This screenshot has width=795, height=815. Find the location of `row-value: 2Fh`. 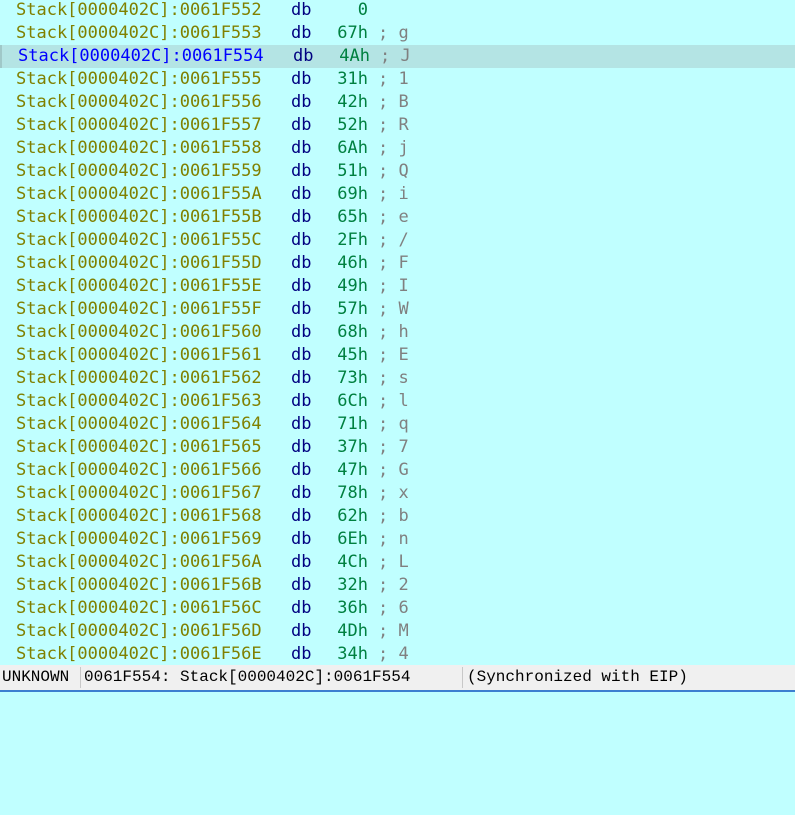

row-value: 2Fh is located at coordinates (352, 240).